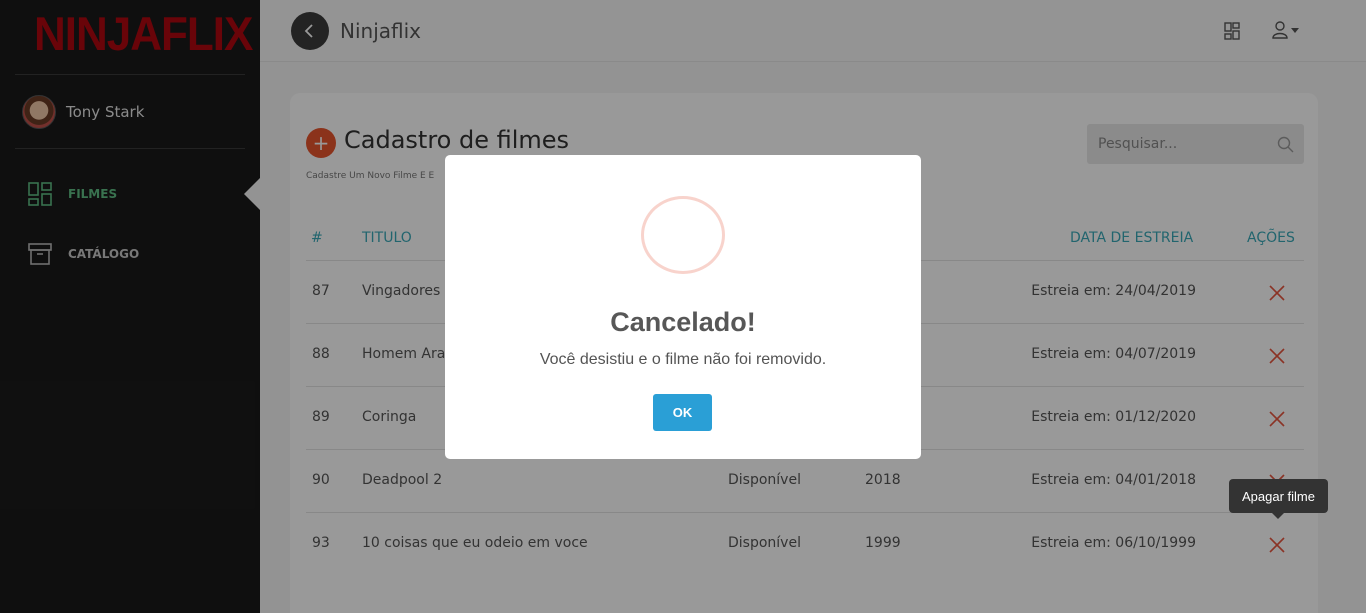 Image resolution: width=1366 pixels, height=613 pixels. Describe the element at coordinates (683, 322) in the screenshot. I see `dialog-title: Cancelado!` at that location.